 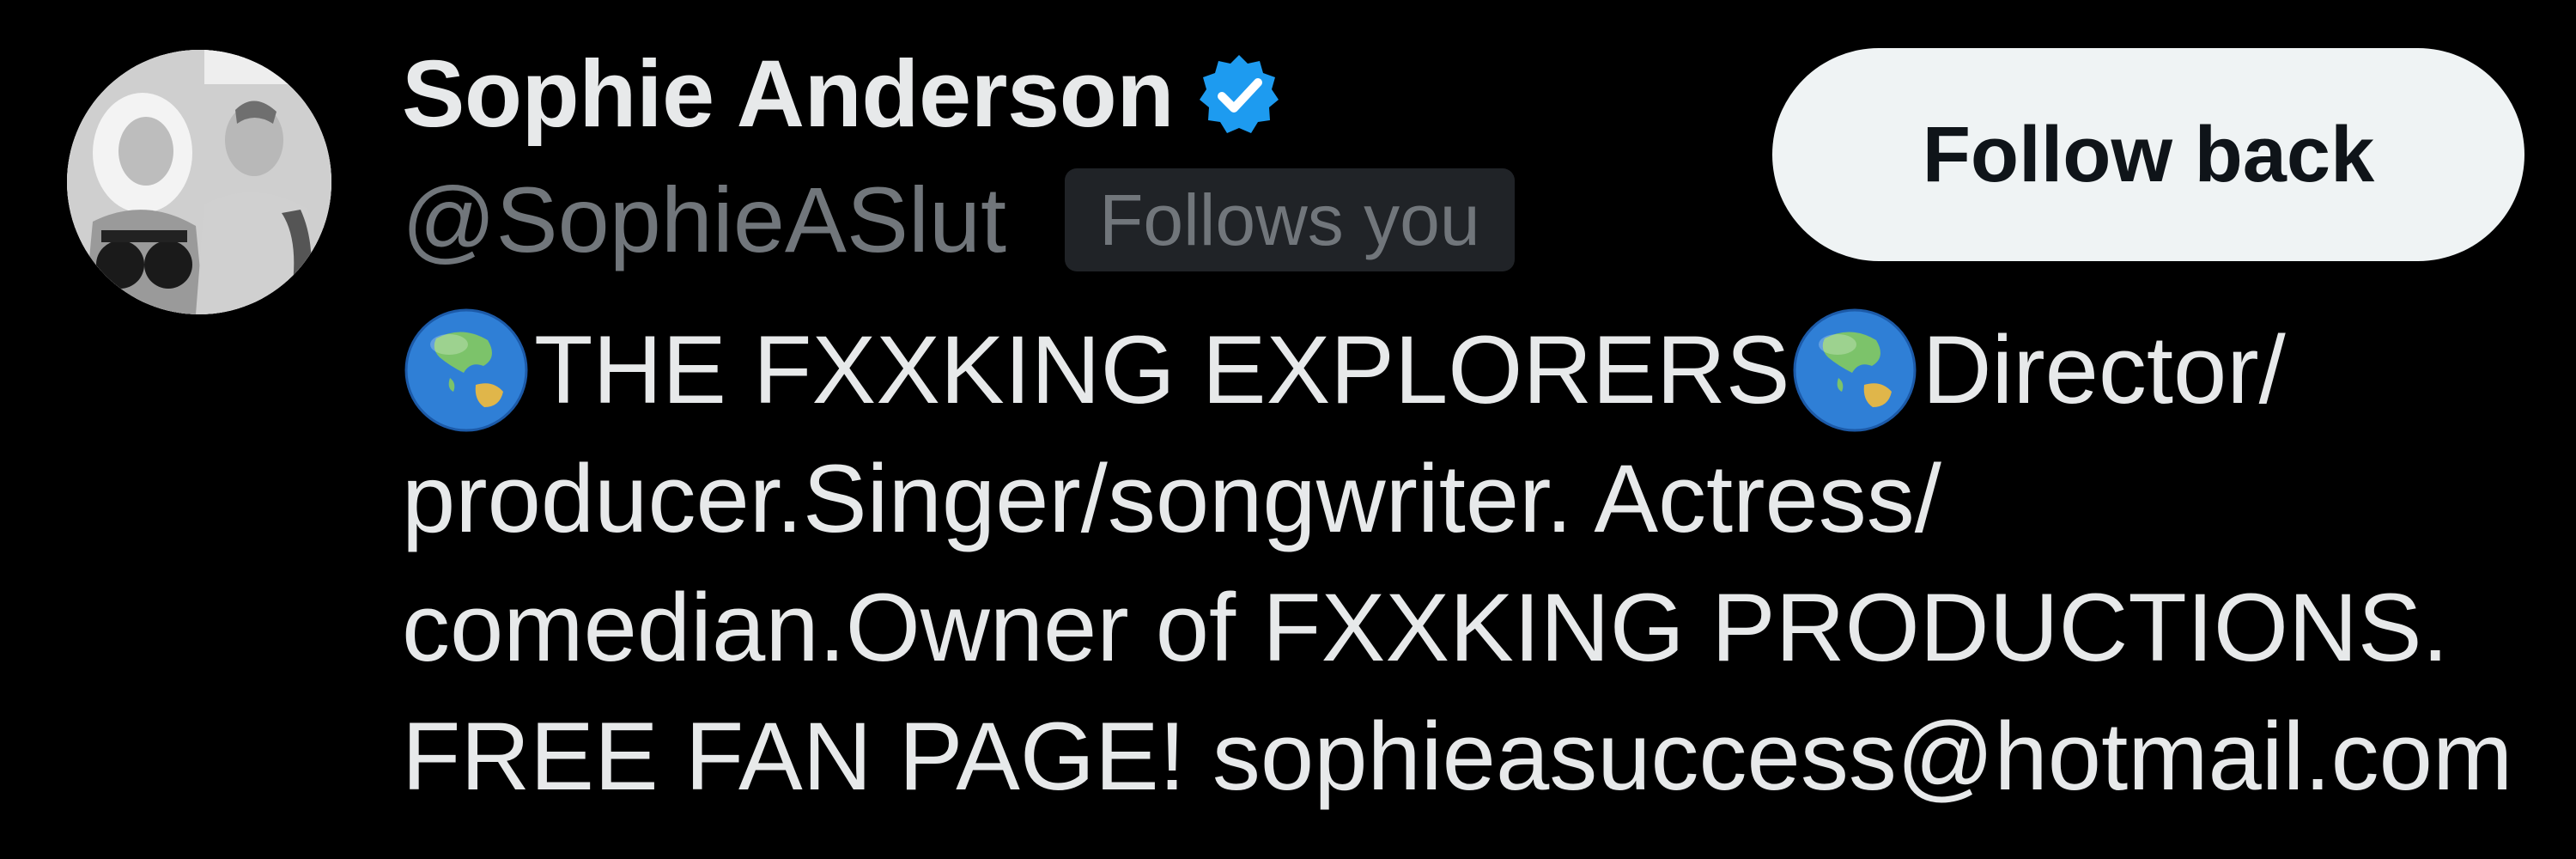 What do you see at coordinates (2104, 370) in the screenshot?
I see `bio-text-director: Director/` at bounding box center [2104, 370].